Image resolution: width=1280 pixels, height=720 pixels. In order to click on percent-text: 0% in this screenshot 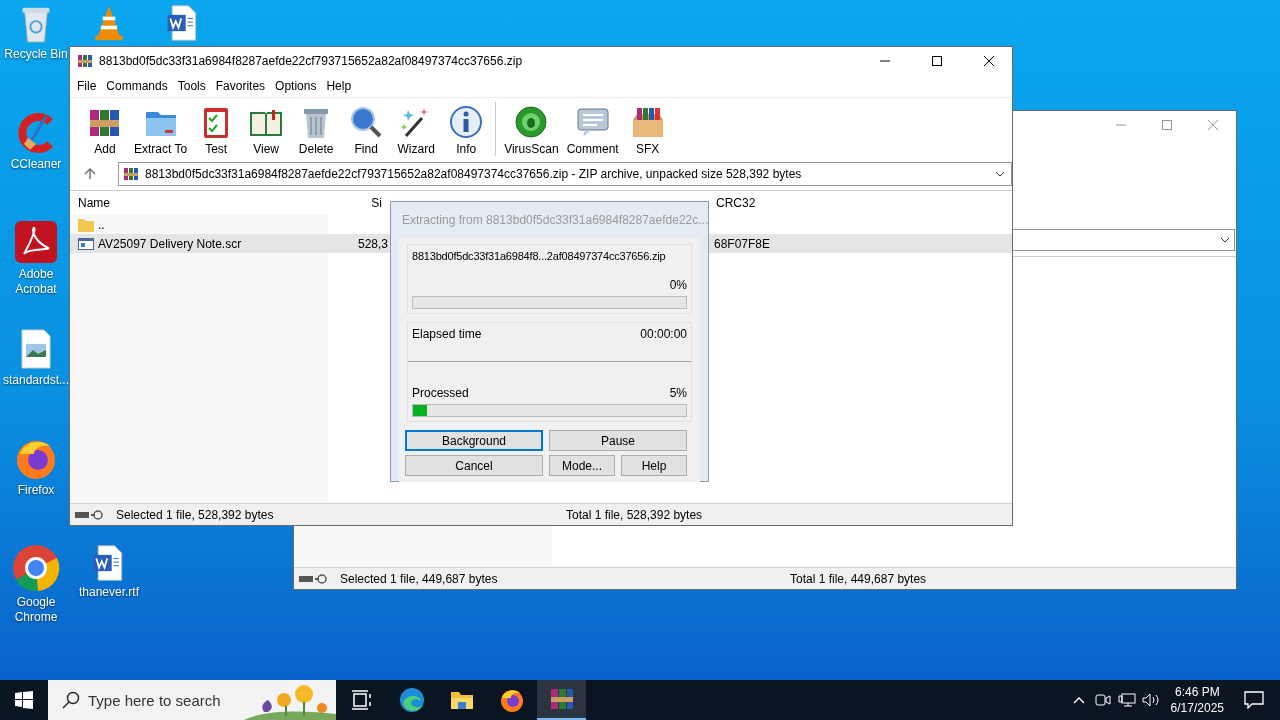, I will do `click(678, 285)`.